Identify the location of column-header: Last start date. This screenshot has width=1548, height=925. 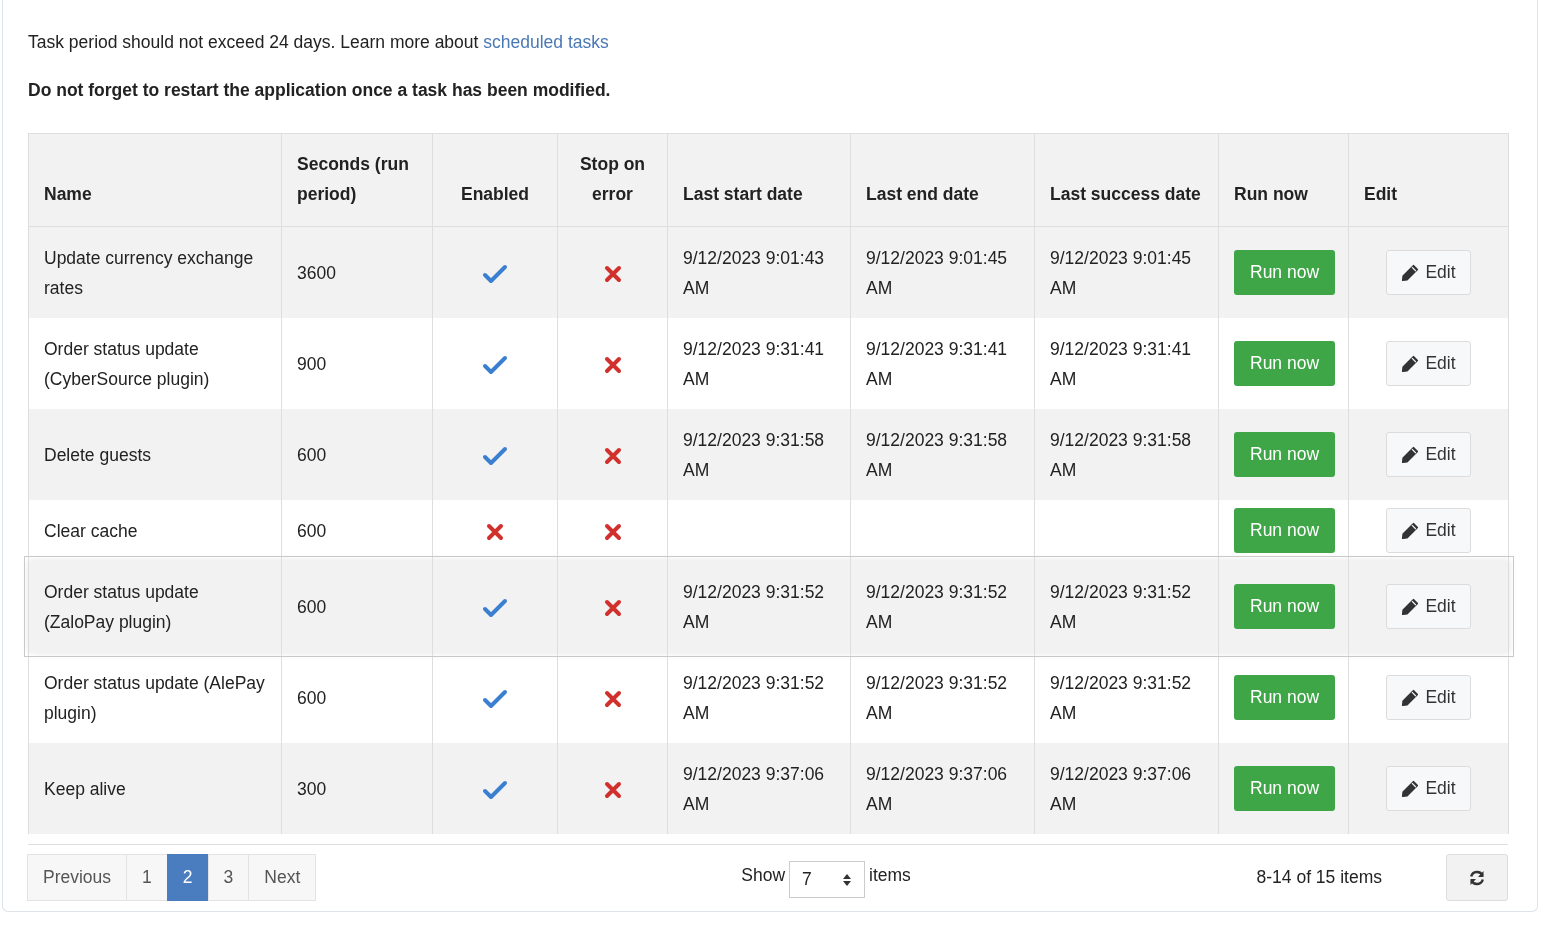
(759, 180).